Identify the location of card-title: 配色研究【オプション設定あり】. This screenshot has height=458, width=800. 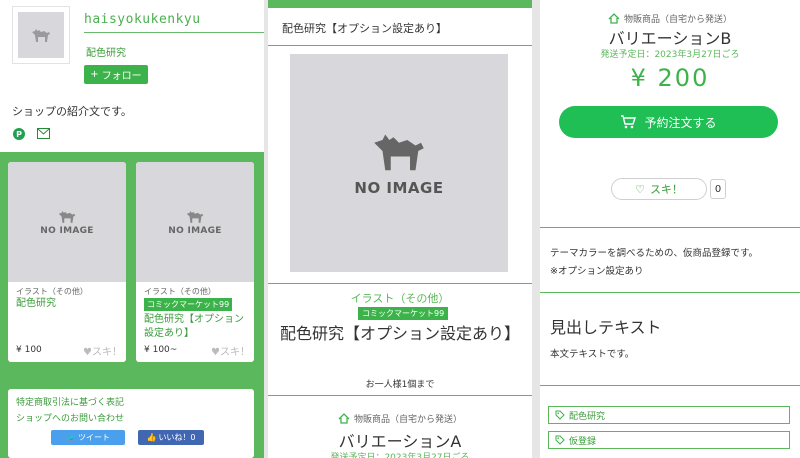
(196, 327).